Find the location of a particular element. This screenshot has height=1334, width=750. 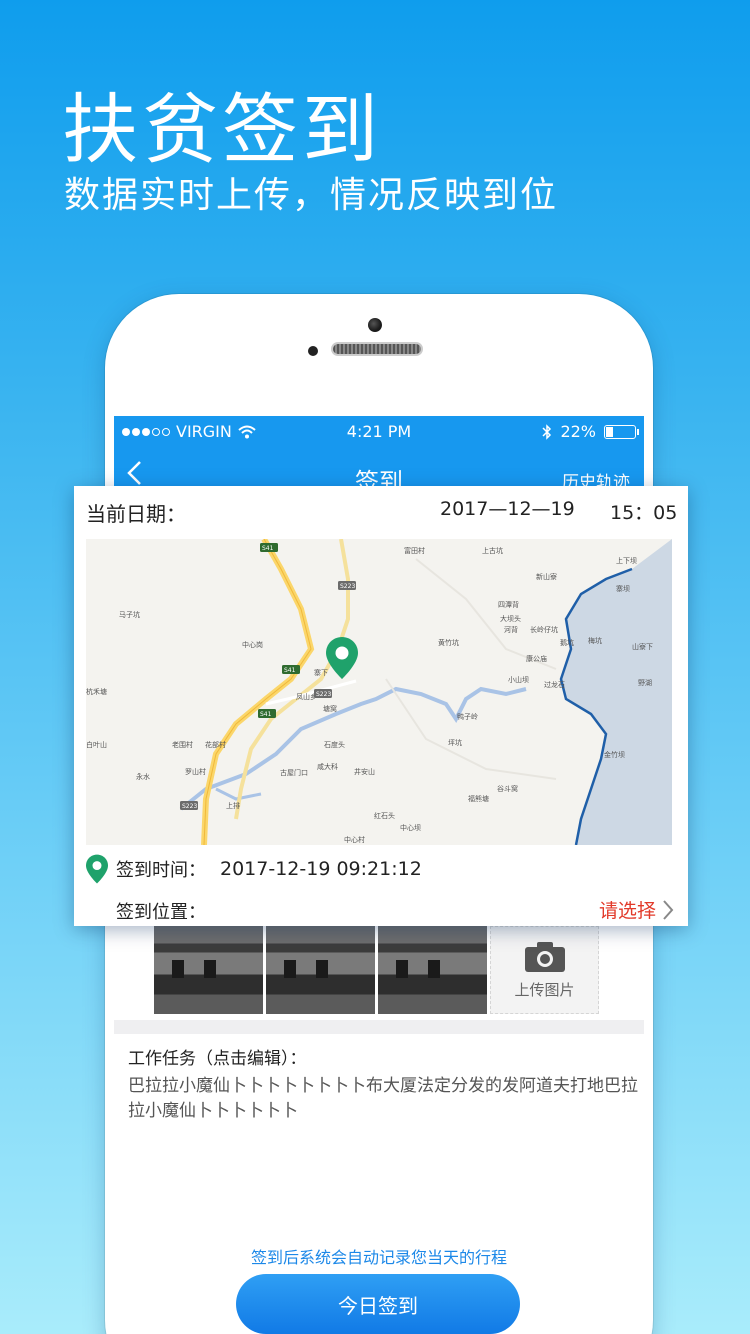

status-bar: VIRGIN 4:21 PM 22% is located at coordinates (379, 432).